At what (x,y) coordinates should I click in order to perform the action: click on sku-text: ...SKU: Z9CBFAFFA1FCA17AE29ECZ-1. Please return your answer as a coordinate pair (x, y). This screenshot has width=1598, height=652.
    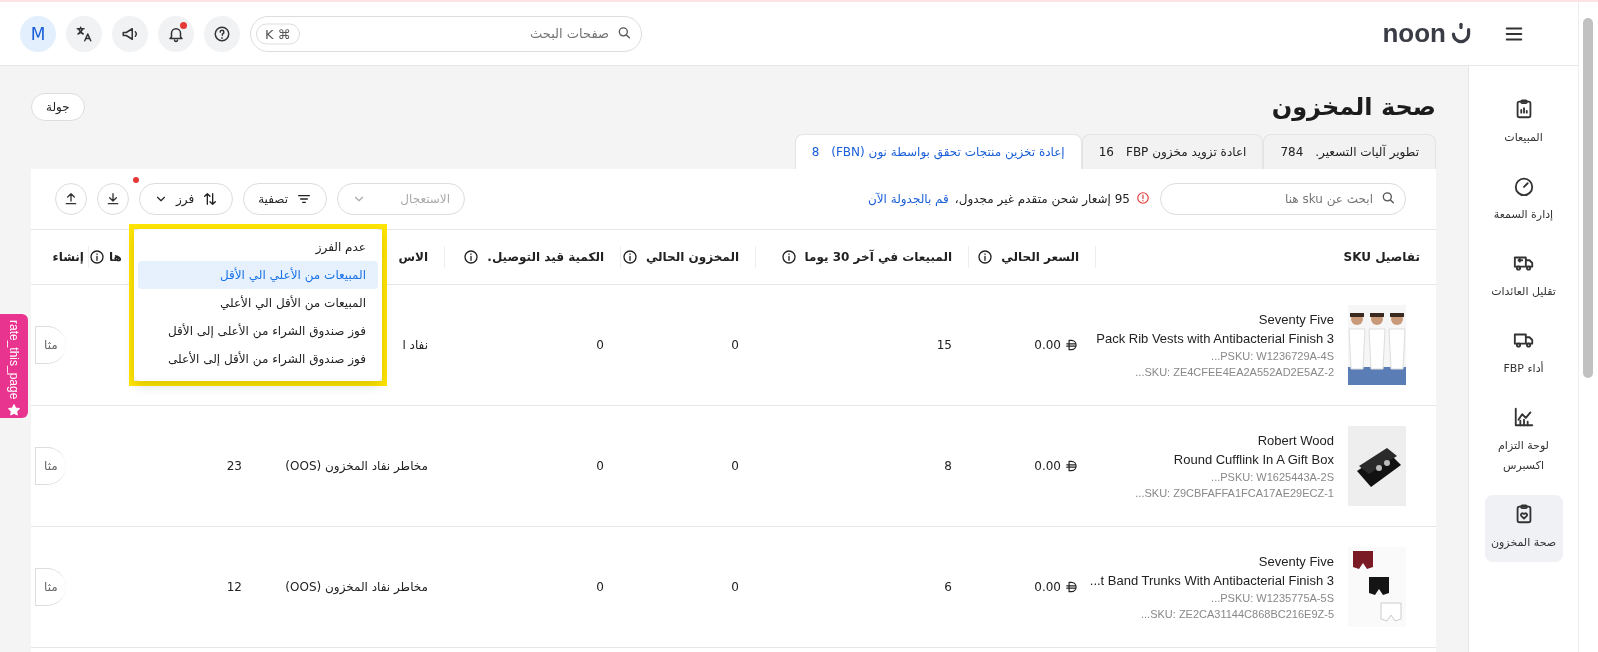
    Looking at the image, I should click on (1234, 493).